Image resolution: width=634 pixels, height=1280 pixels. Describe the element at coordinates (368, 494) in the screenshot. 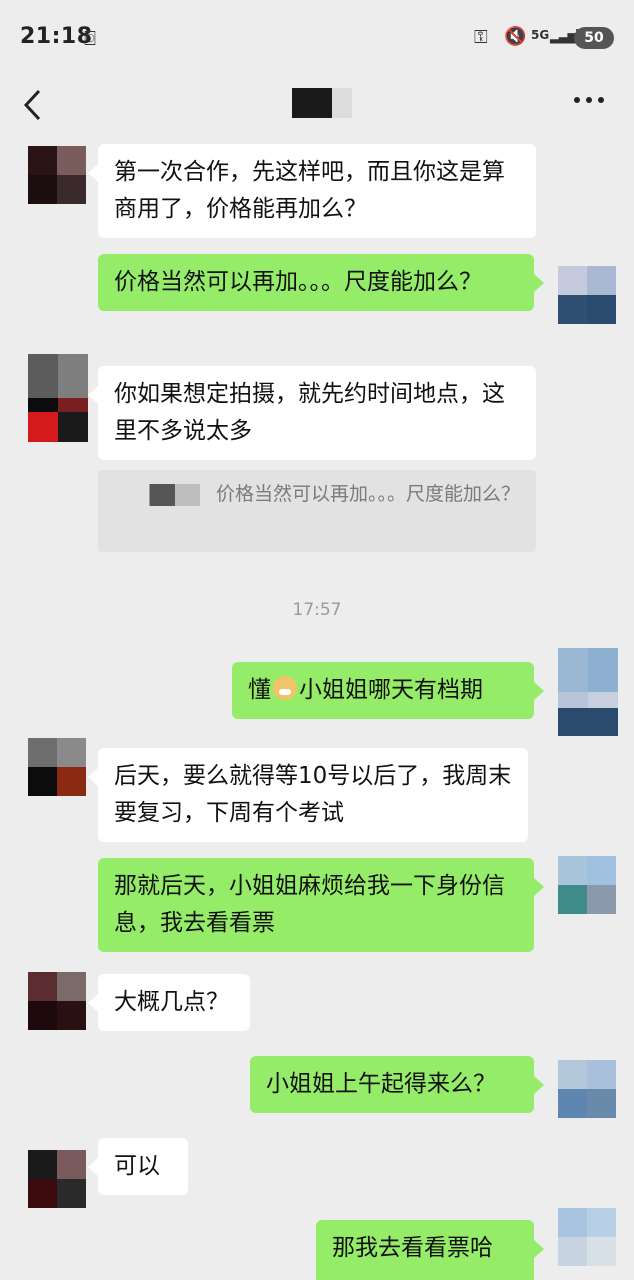

I see `quote-text: 价格当然可以再加。。。尺度能加么？` at that location.